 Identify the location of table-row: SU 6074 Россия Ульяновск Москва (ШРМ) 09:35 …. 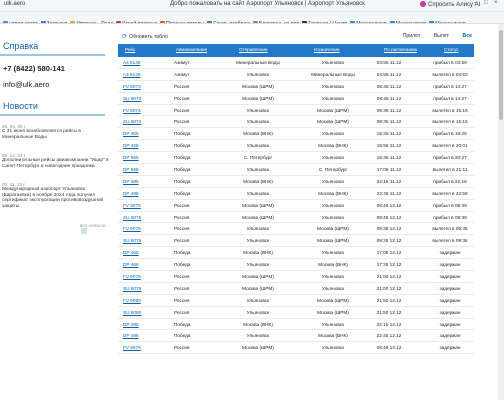
(296, 122).